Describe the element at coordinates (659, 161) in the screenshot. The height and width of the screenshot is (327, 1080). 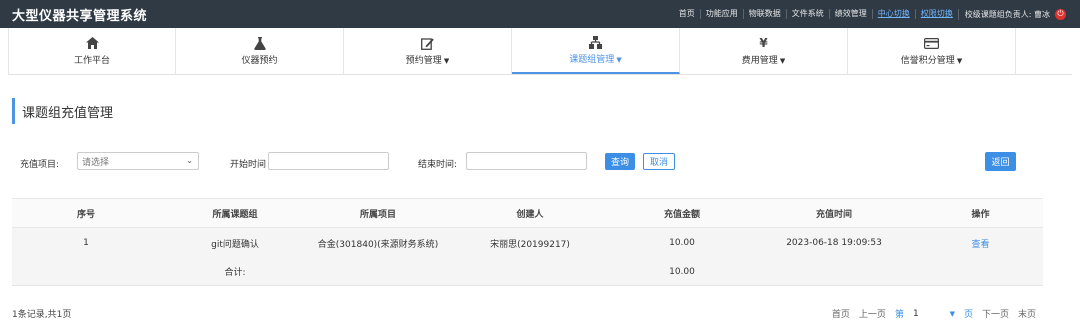
I see `cancel-button: 取消` at that location.